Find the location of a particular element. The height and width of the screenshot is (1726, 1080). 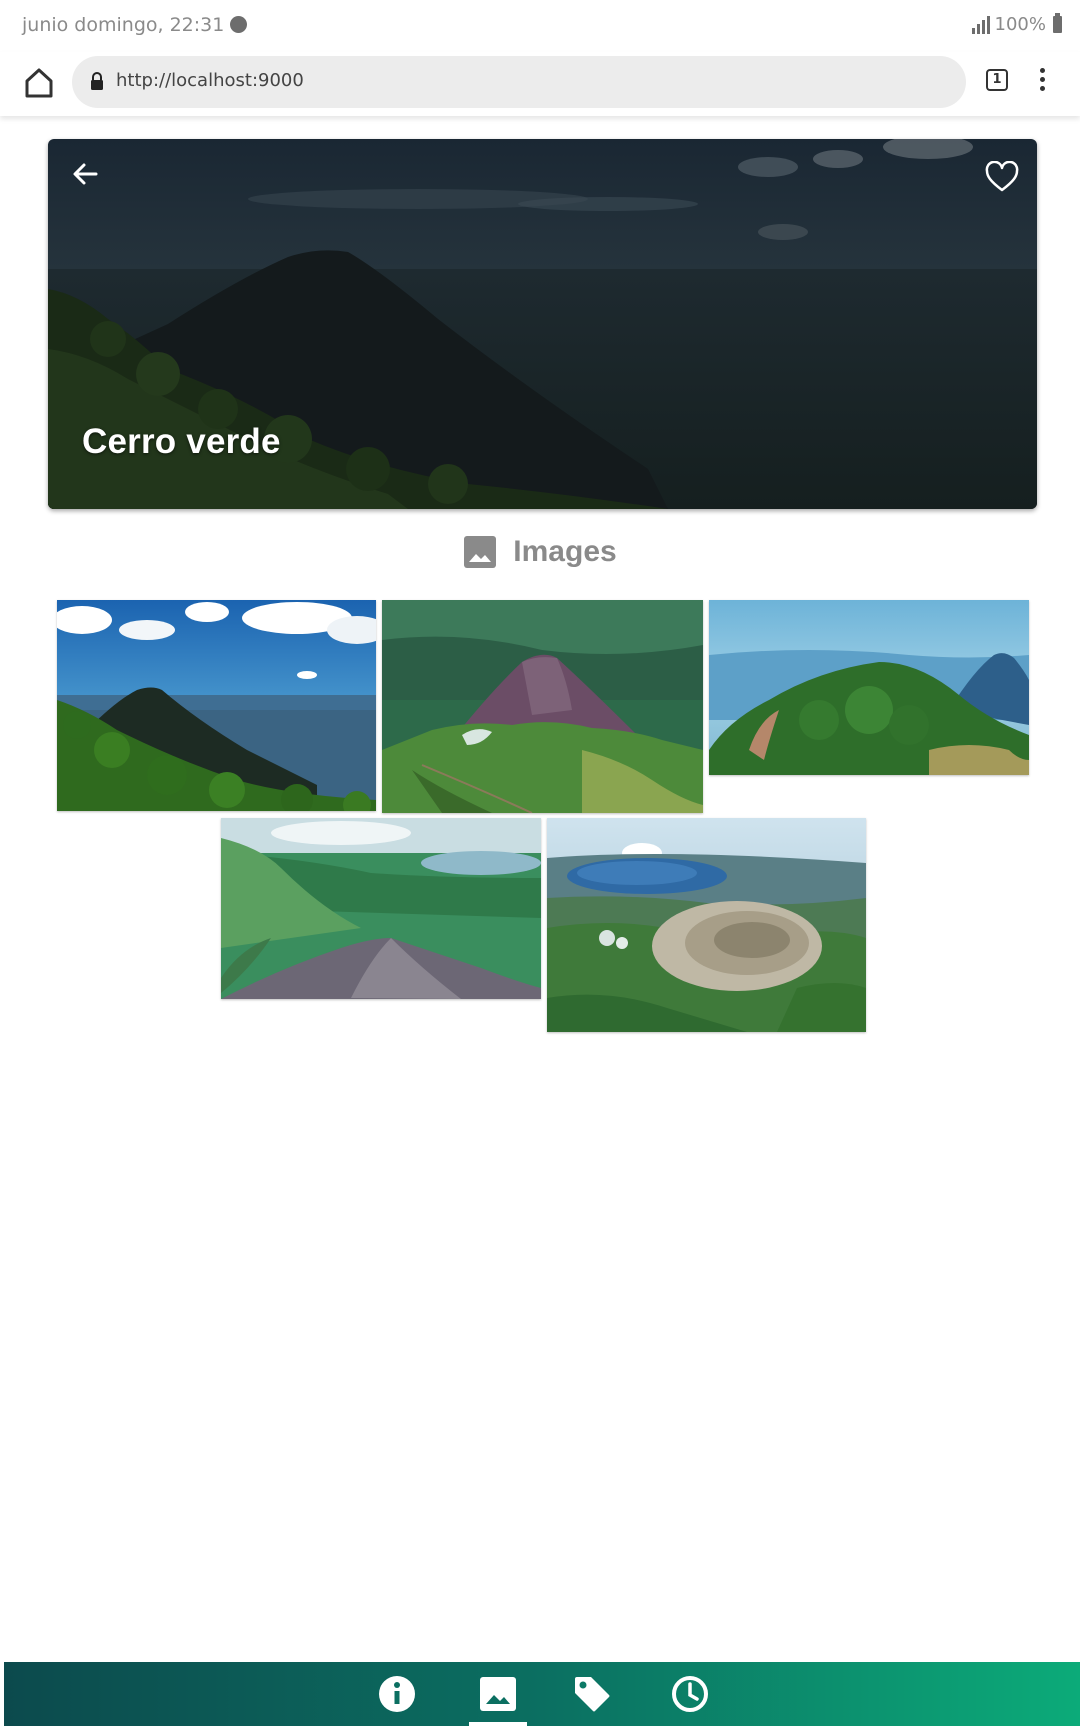

clock-icon is located at coordinates (690, 1694).